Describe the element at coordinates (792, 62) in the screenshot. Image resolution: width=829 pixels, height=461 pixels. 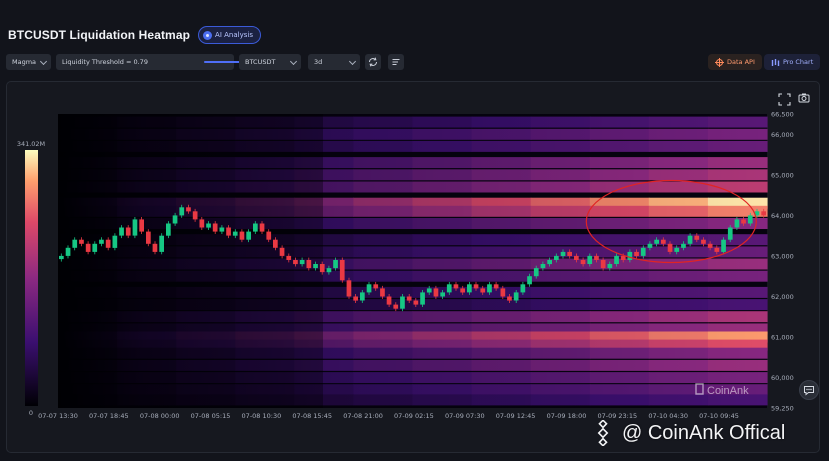
I see `pro-chart-button: Pro Chart` at that location.